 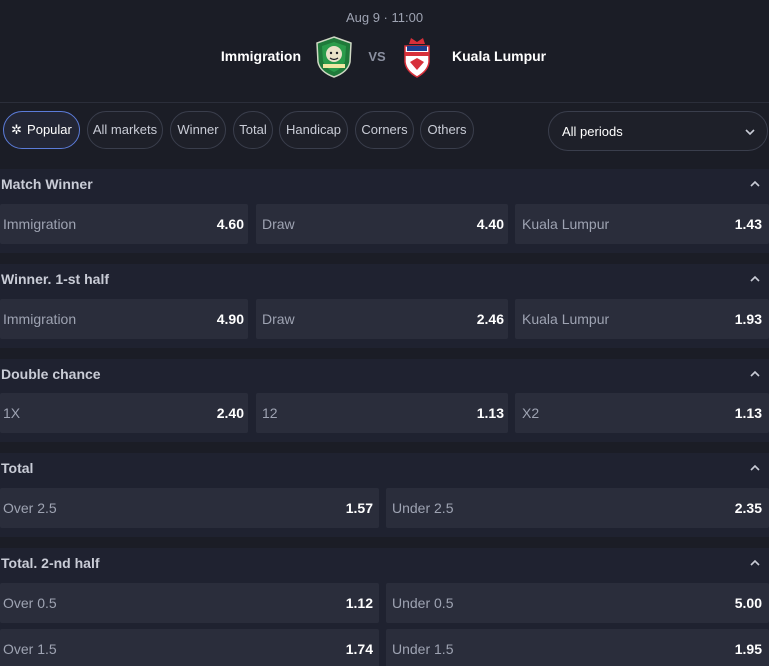 I want to click on filter-chip-handicap: Handicap, so click(x=313, y=130).